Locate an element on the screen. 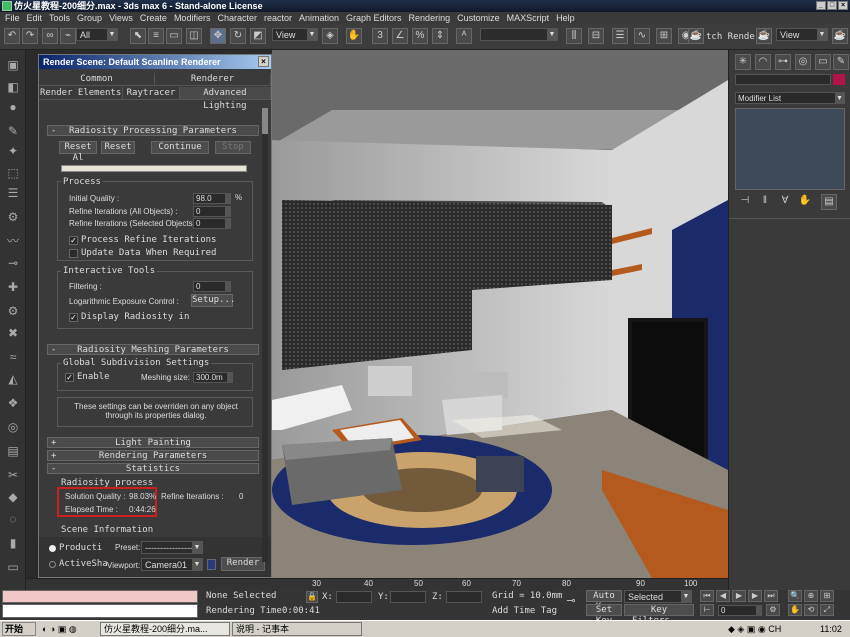 The width and height of the screenshot is (850, 637). meshing-size-spinner: 300.0m is located at coordinates (213, 377).